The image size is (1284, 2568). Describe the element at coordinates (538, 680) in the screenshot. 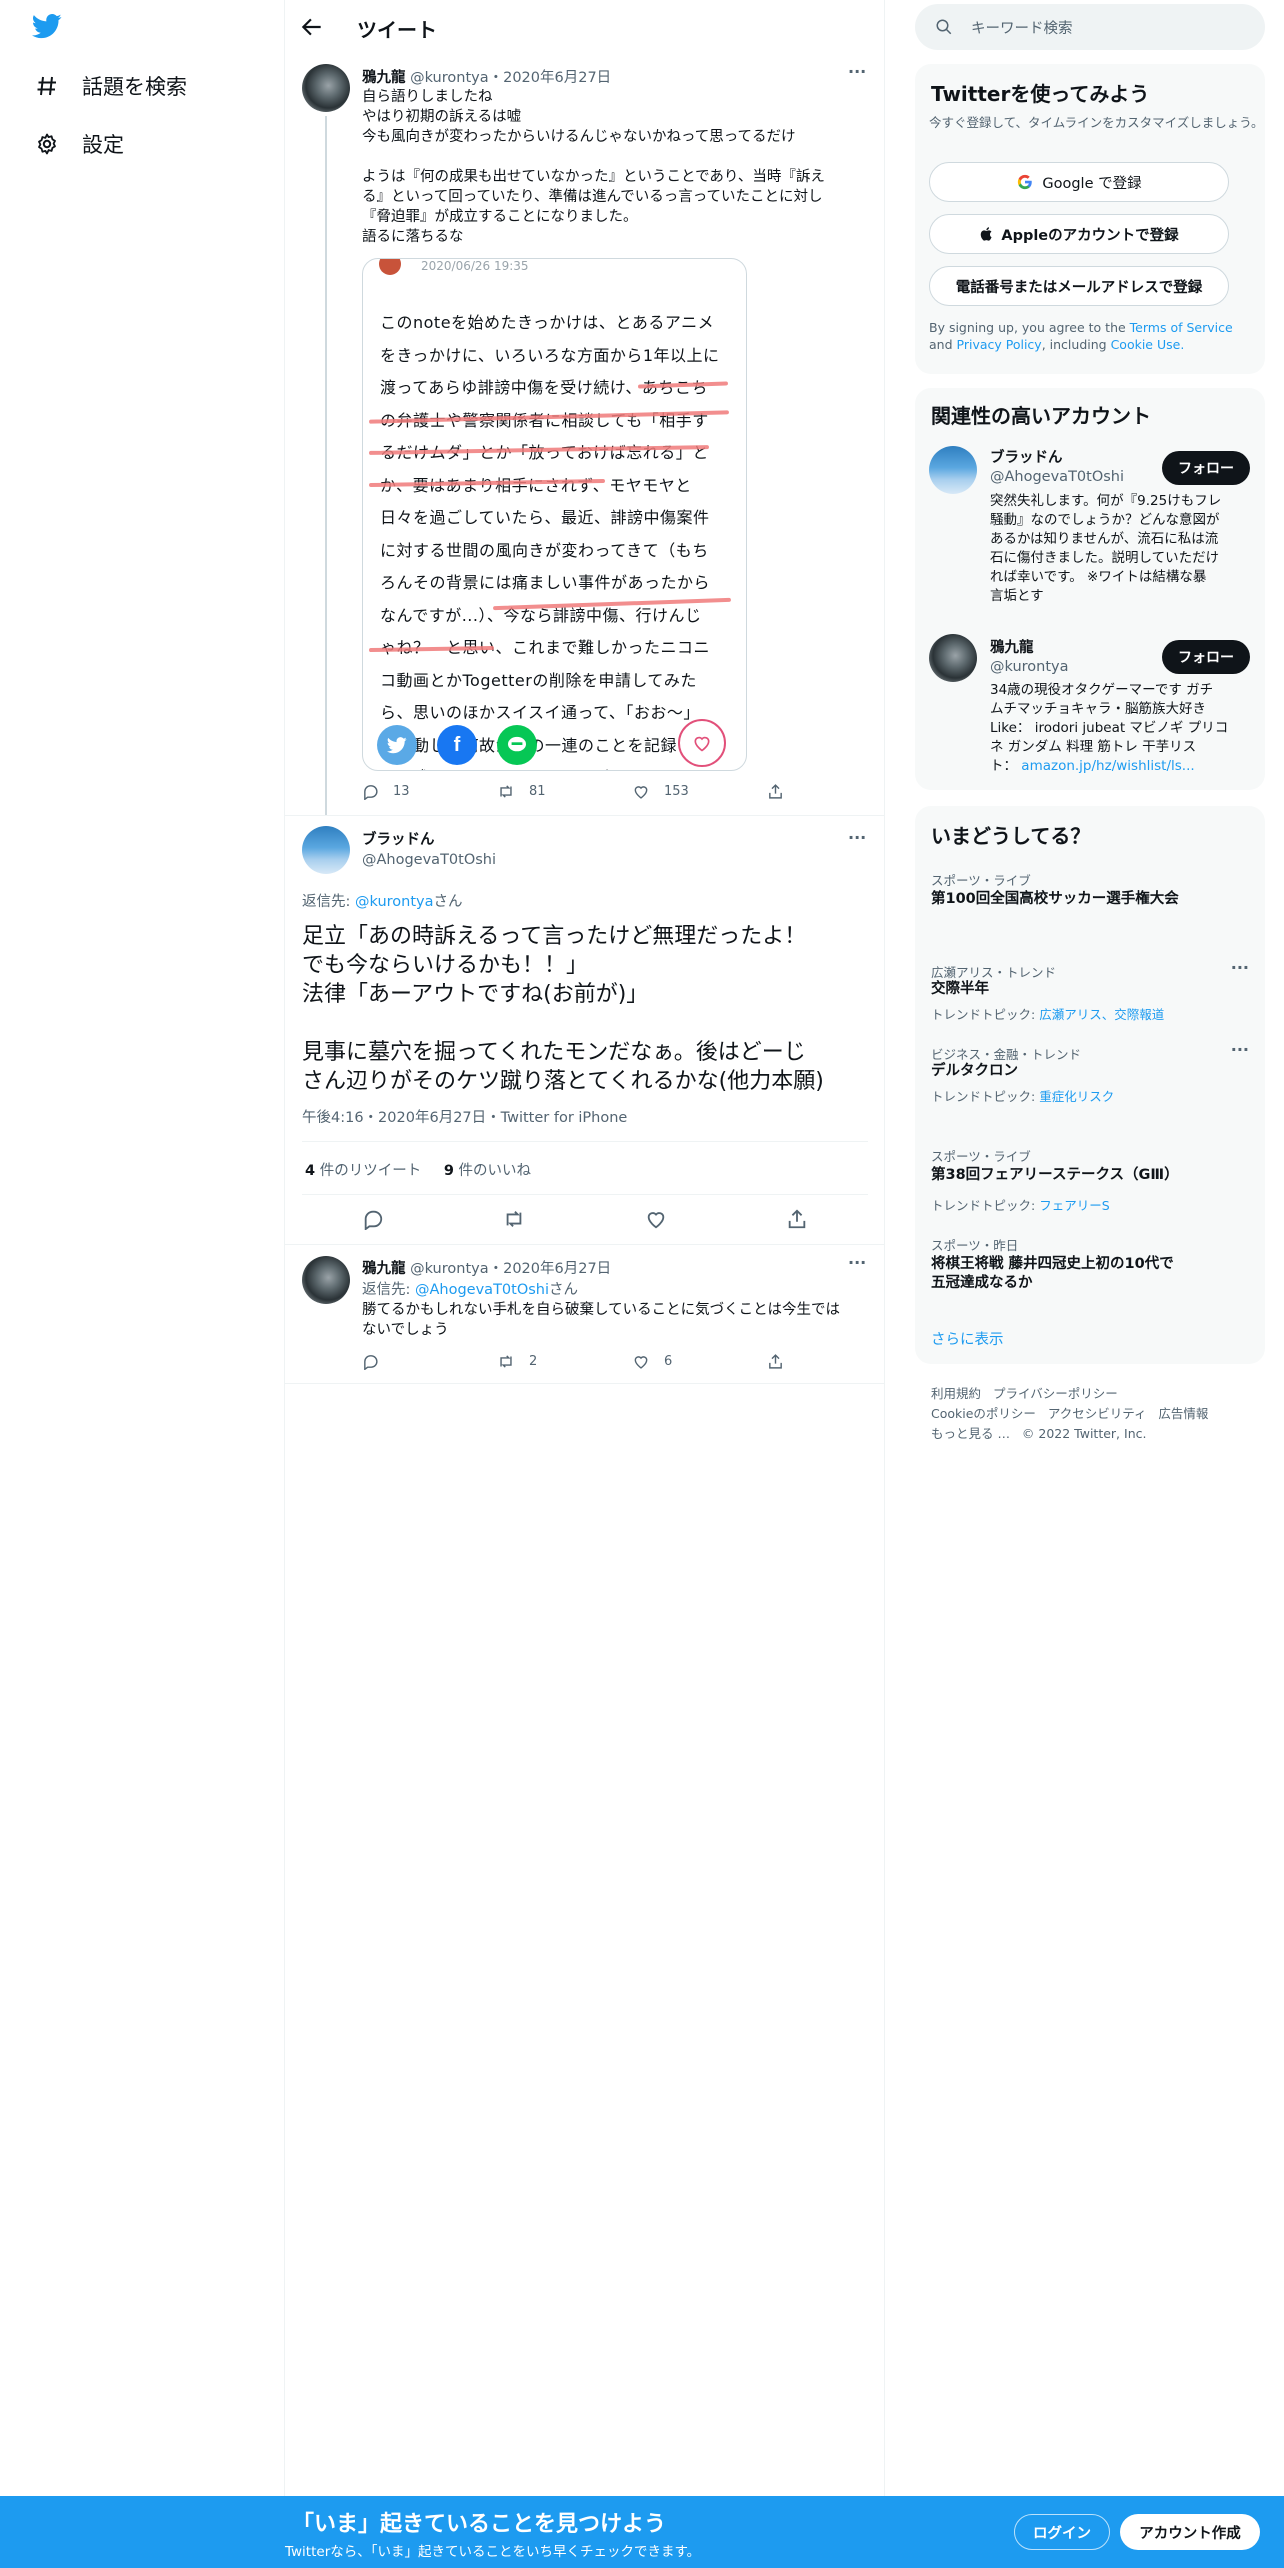

I see `note-line: コ動画とかTogetterの削除を申請してみた` at that location.